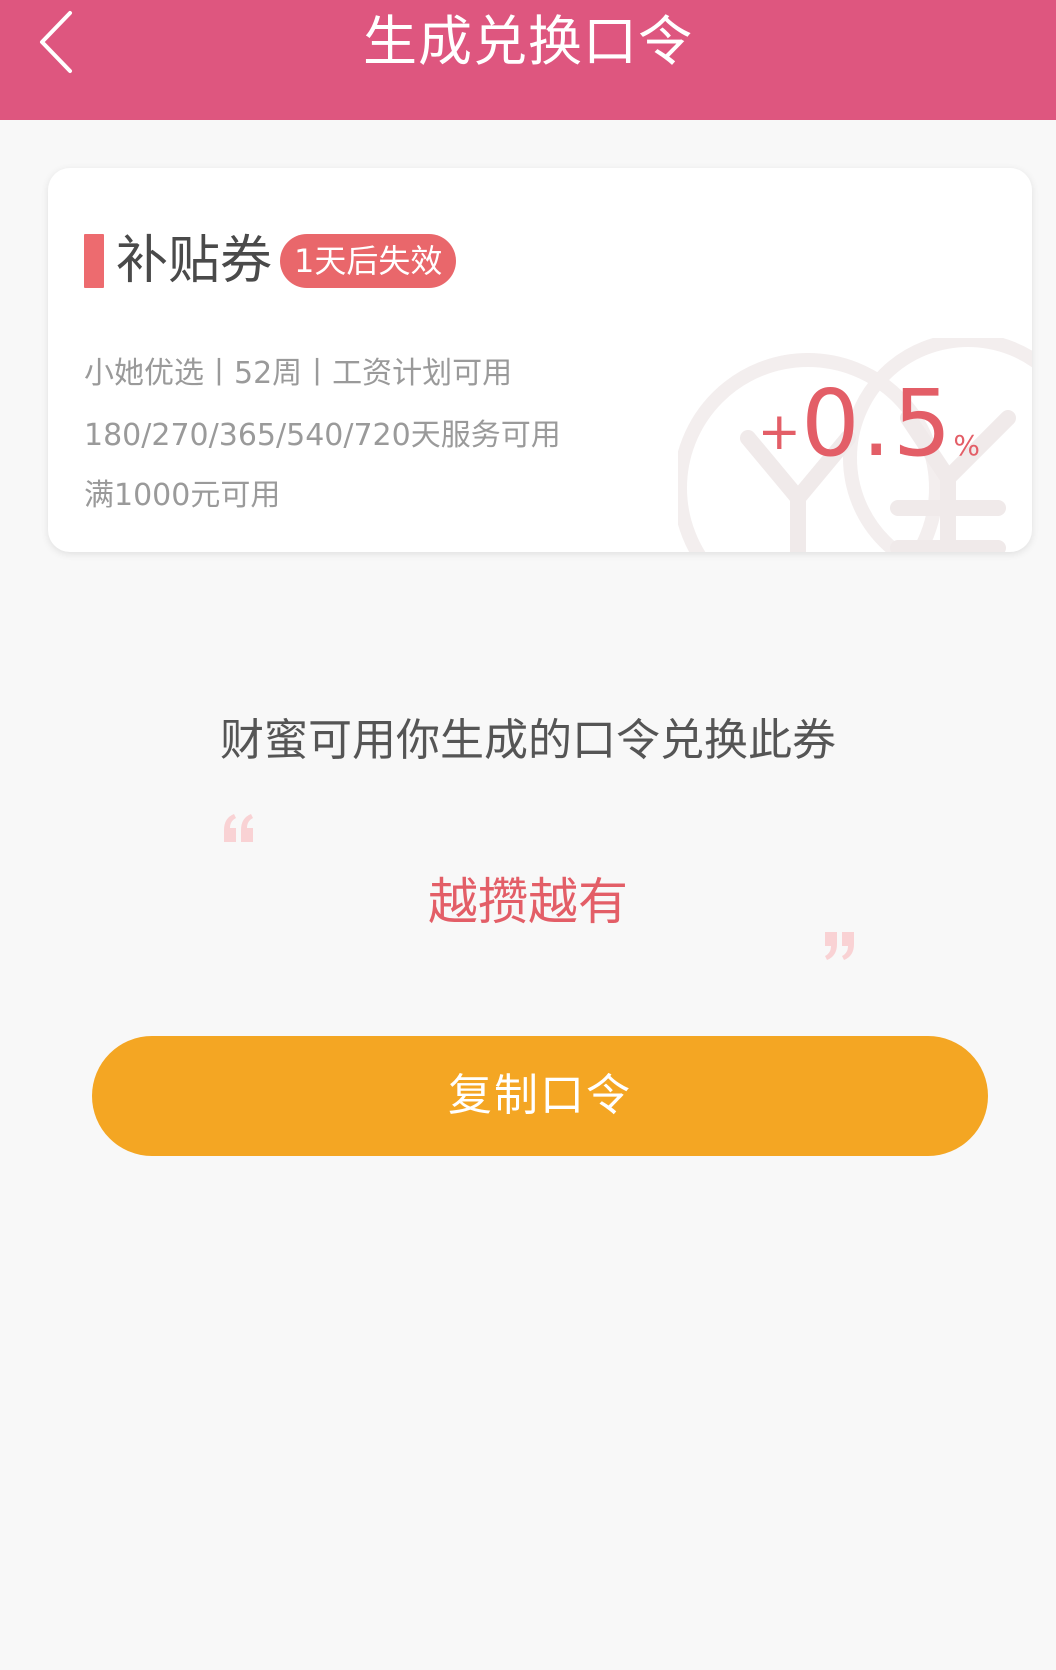  What do you see at coordinates (839, 946) in the screenshot?
I see `close-quote-icon` at bounding box center [839, 946].